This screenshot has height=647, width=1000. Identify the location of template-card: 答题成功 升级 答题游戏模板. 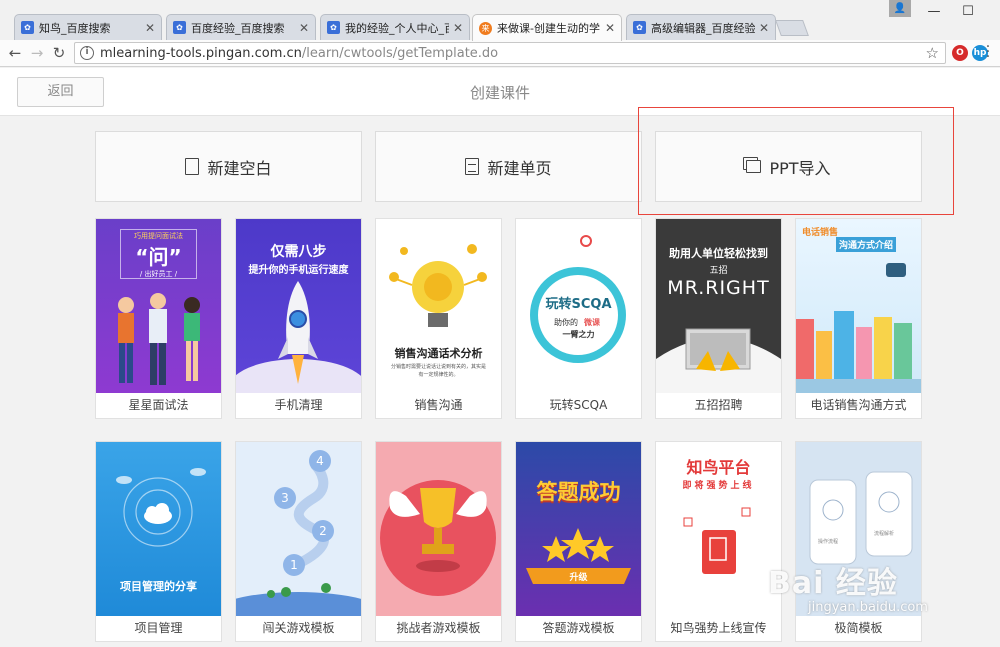
(578, 541).